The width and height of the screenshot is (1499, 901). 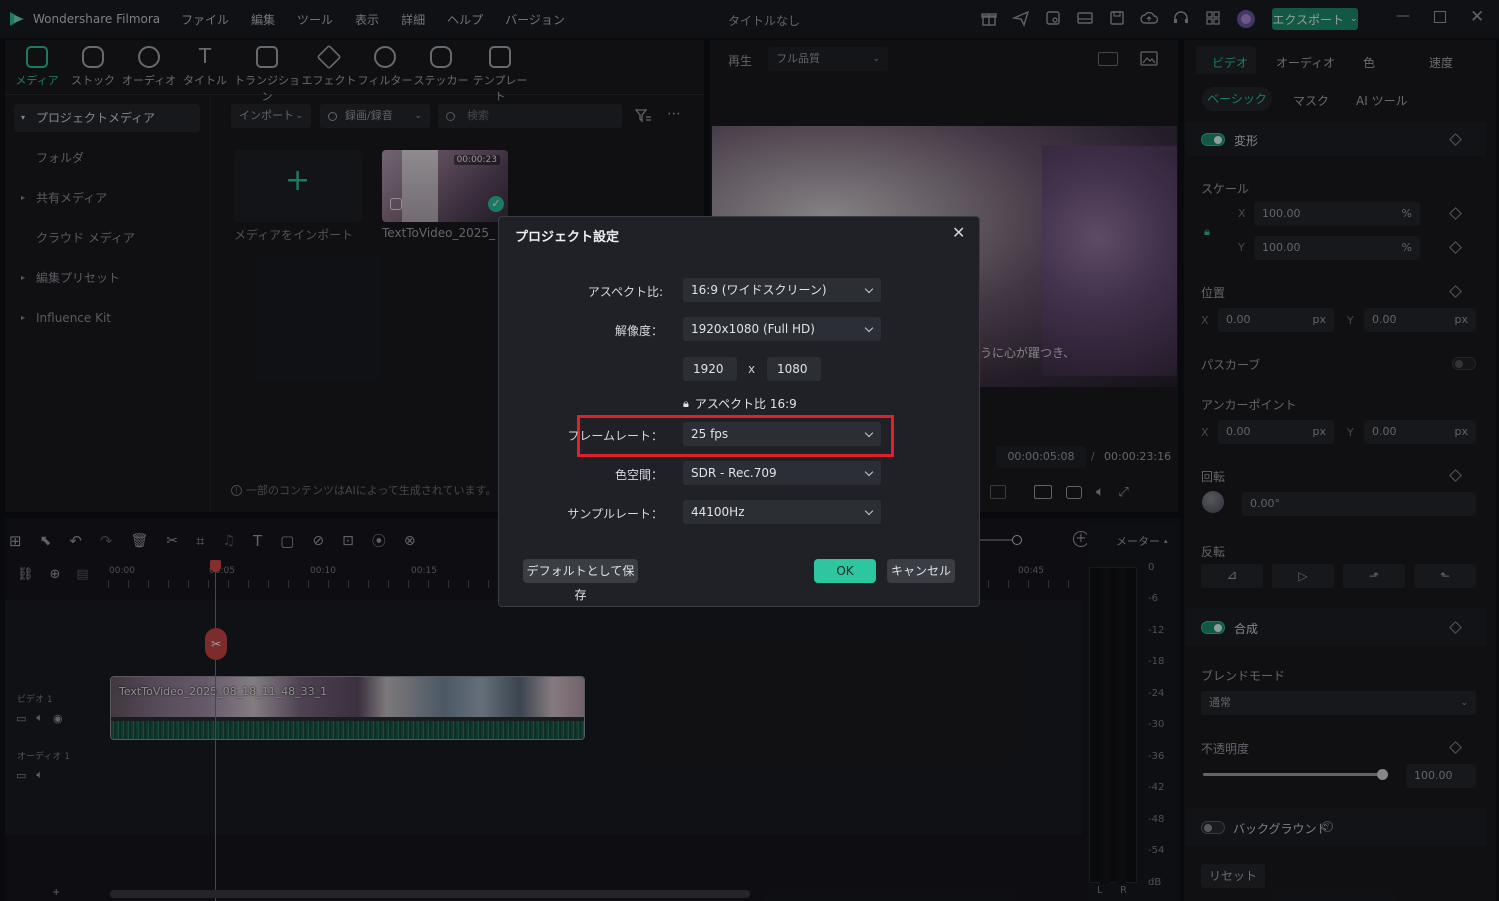 What do you see at coordinates (752, 369) in the screenshot?
I see `dimension-x: x` at bounding box center [752, 369].